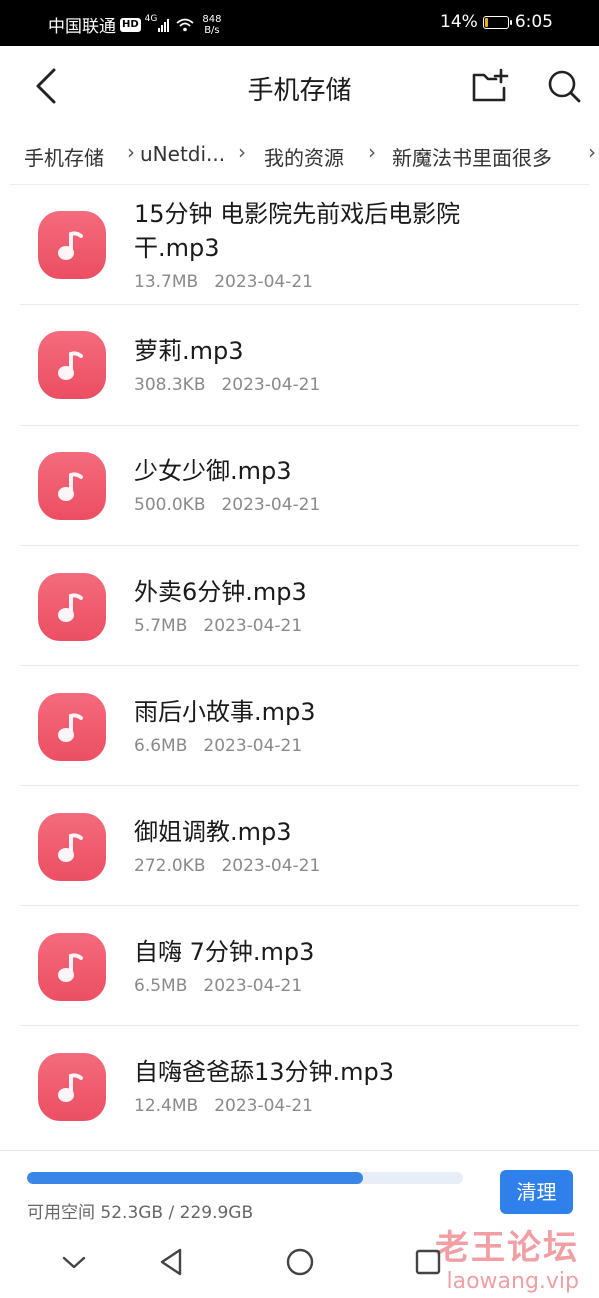 Image resolution: width=599 pixels, height=1298 pixels. Describe the element at coordinates (185, 24) in the screenshot. I see `wifi-icon` at that location.